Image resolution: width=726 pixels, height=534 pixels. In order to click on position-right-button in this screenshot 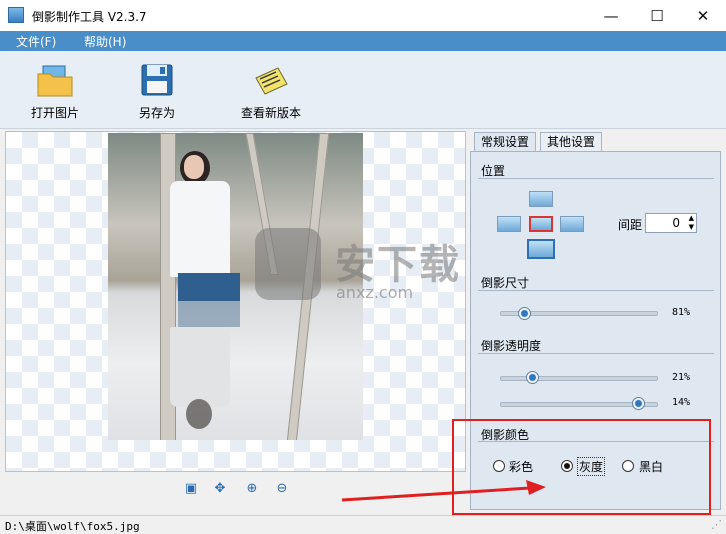, I will do `click(572, 224)`.